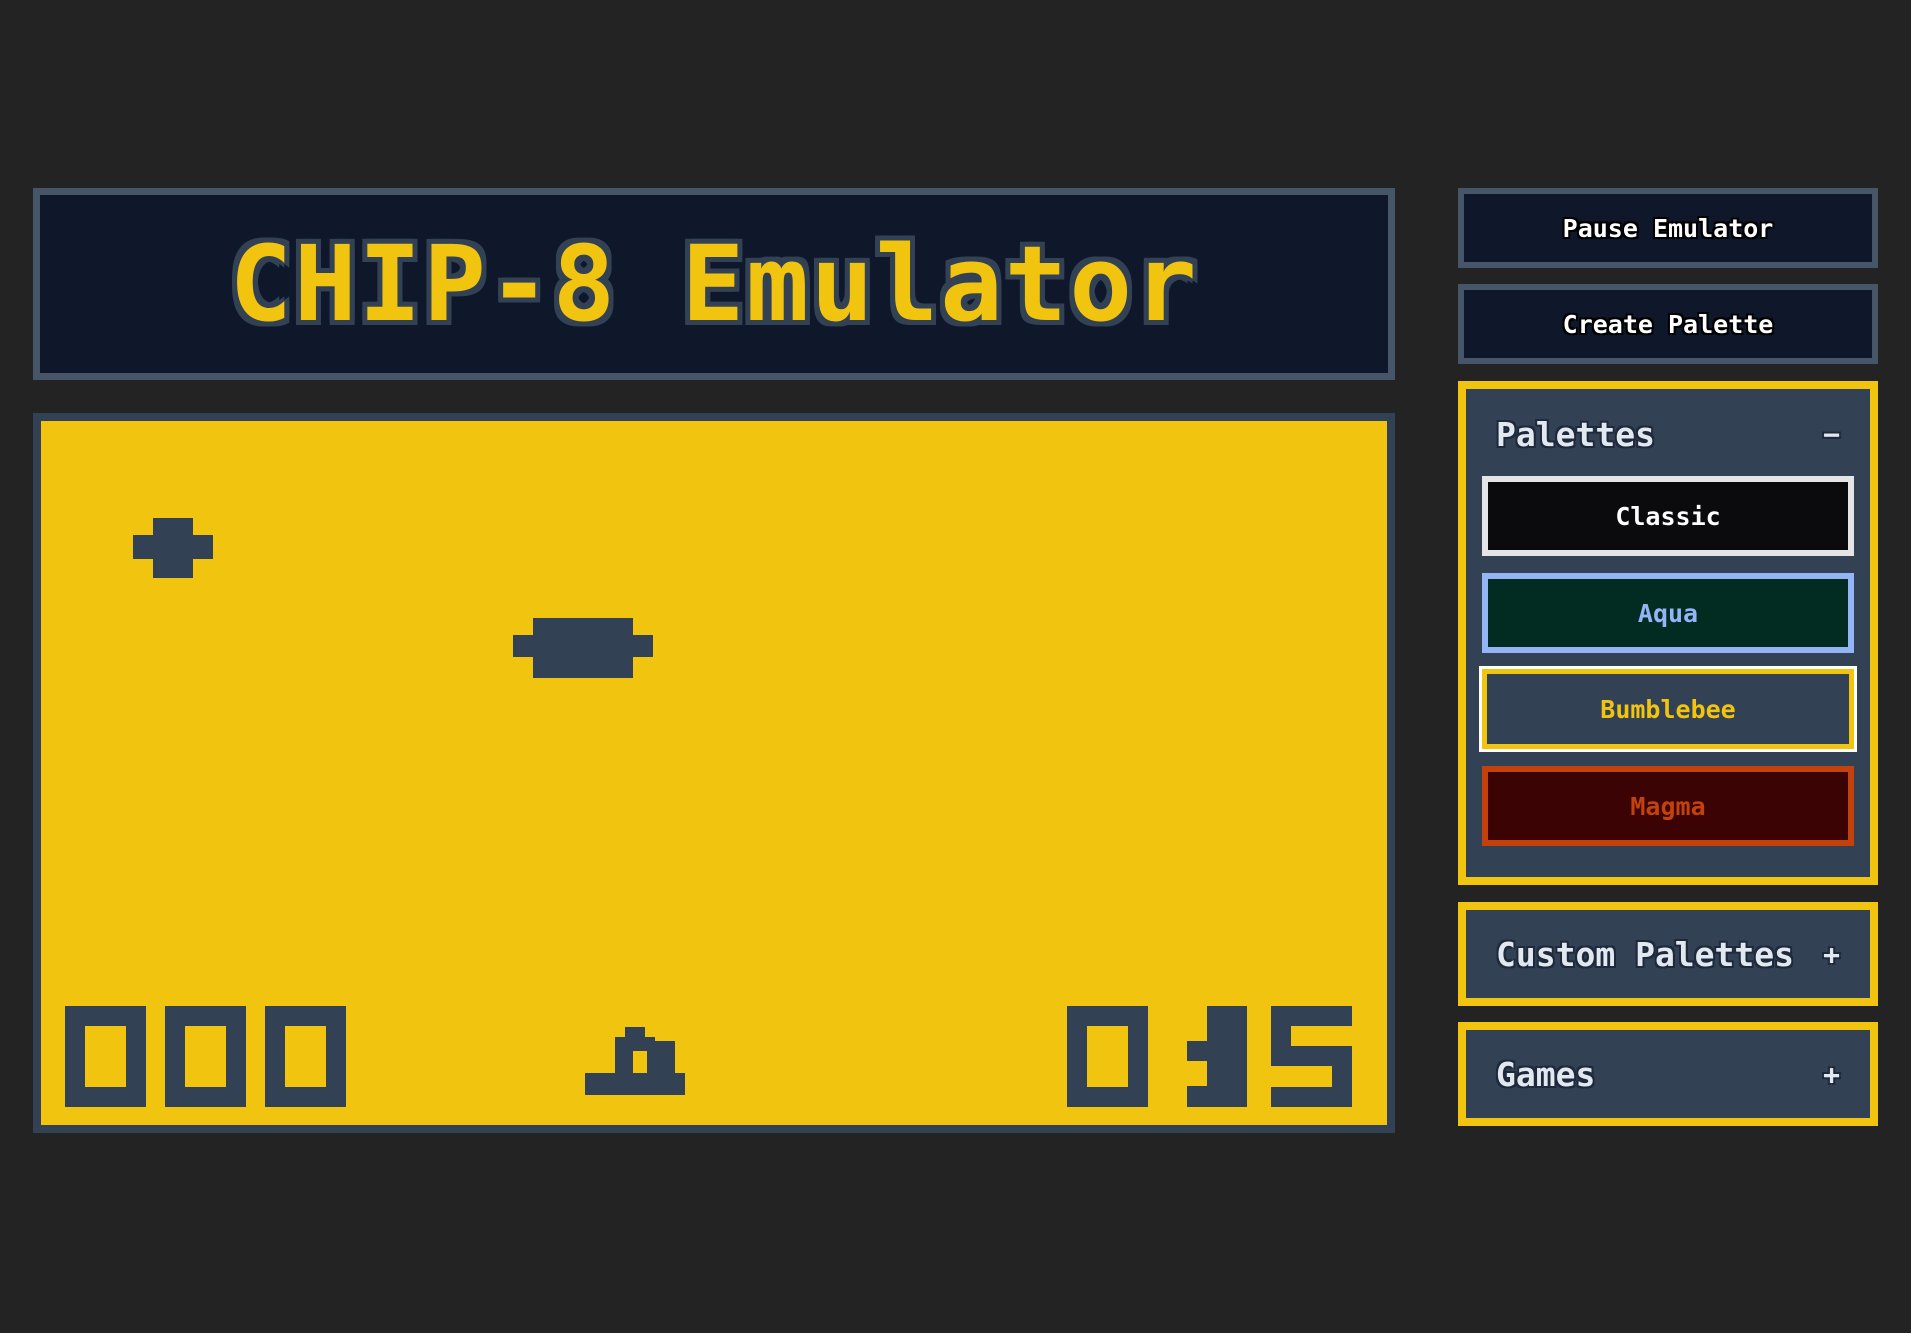 The image size is (1911, 1333). What do you see at coordinates (1668, 324) in the screenshot?
I see `create-palette-button: Create Palette` at bounding box center [1668, 324].